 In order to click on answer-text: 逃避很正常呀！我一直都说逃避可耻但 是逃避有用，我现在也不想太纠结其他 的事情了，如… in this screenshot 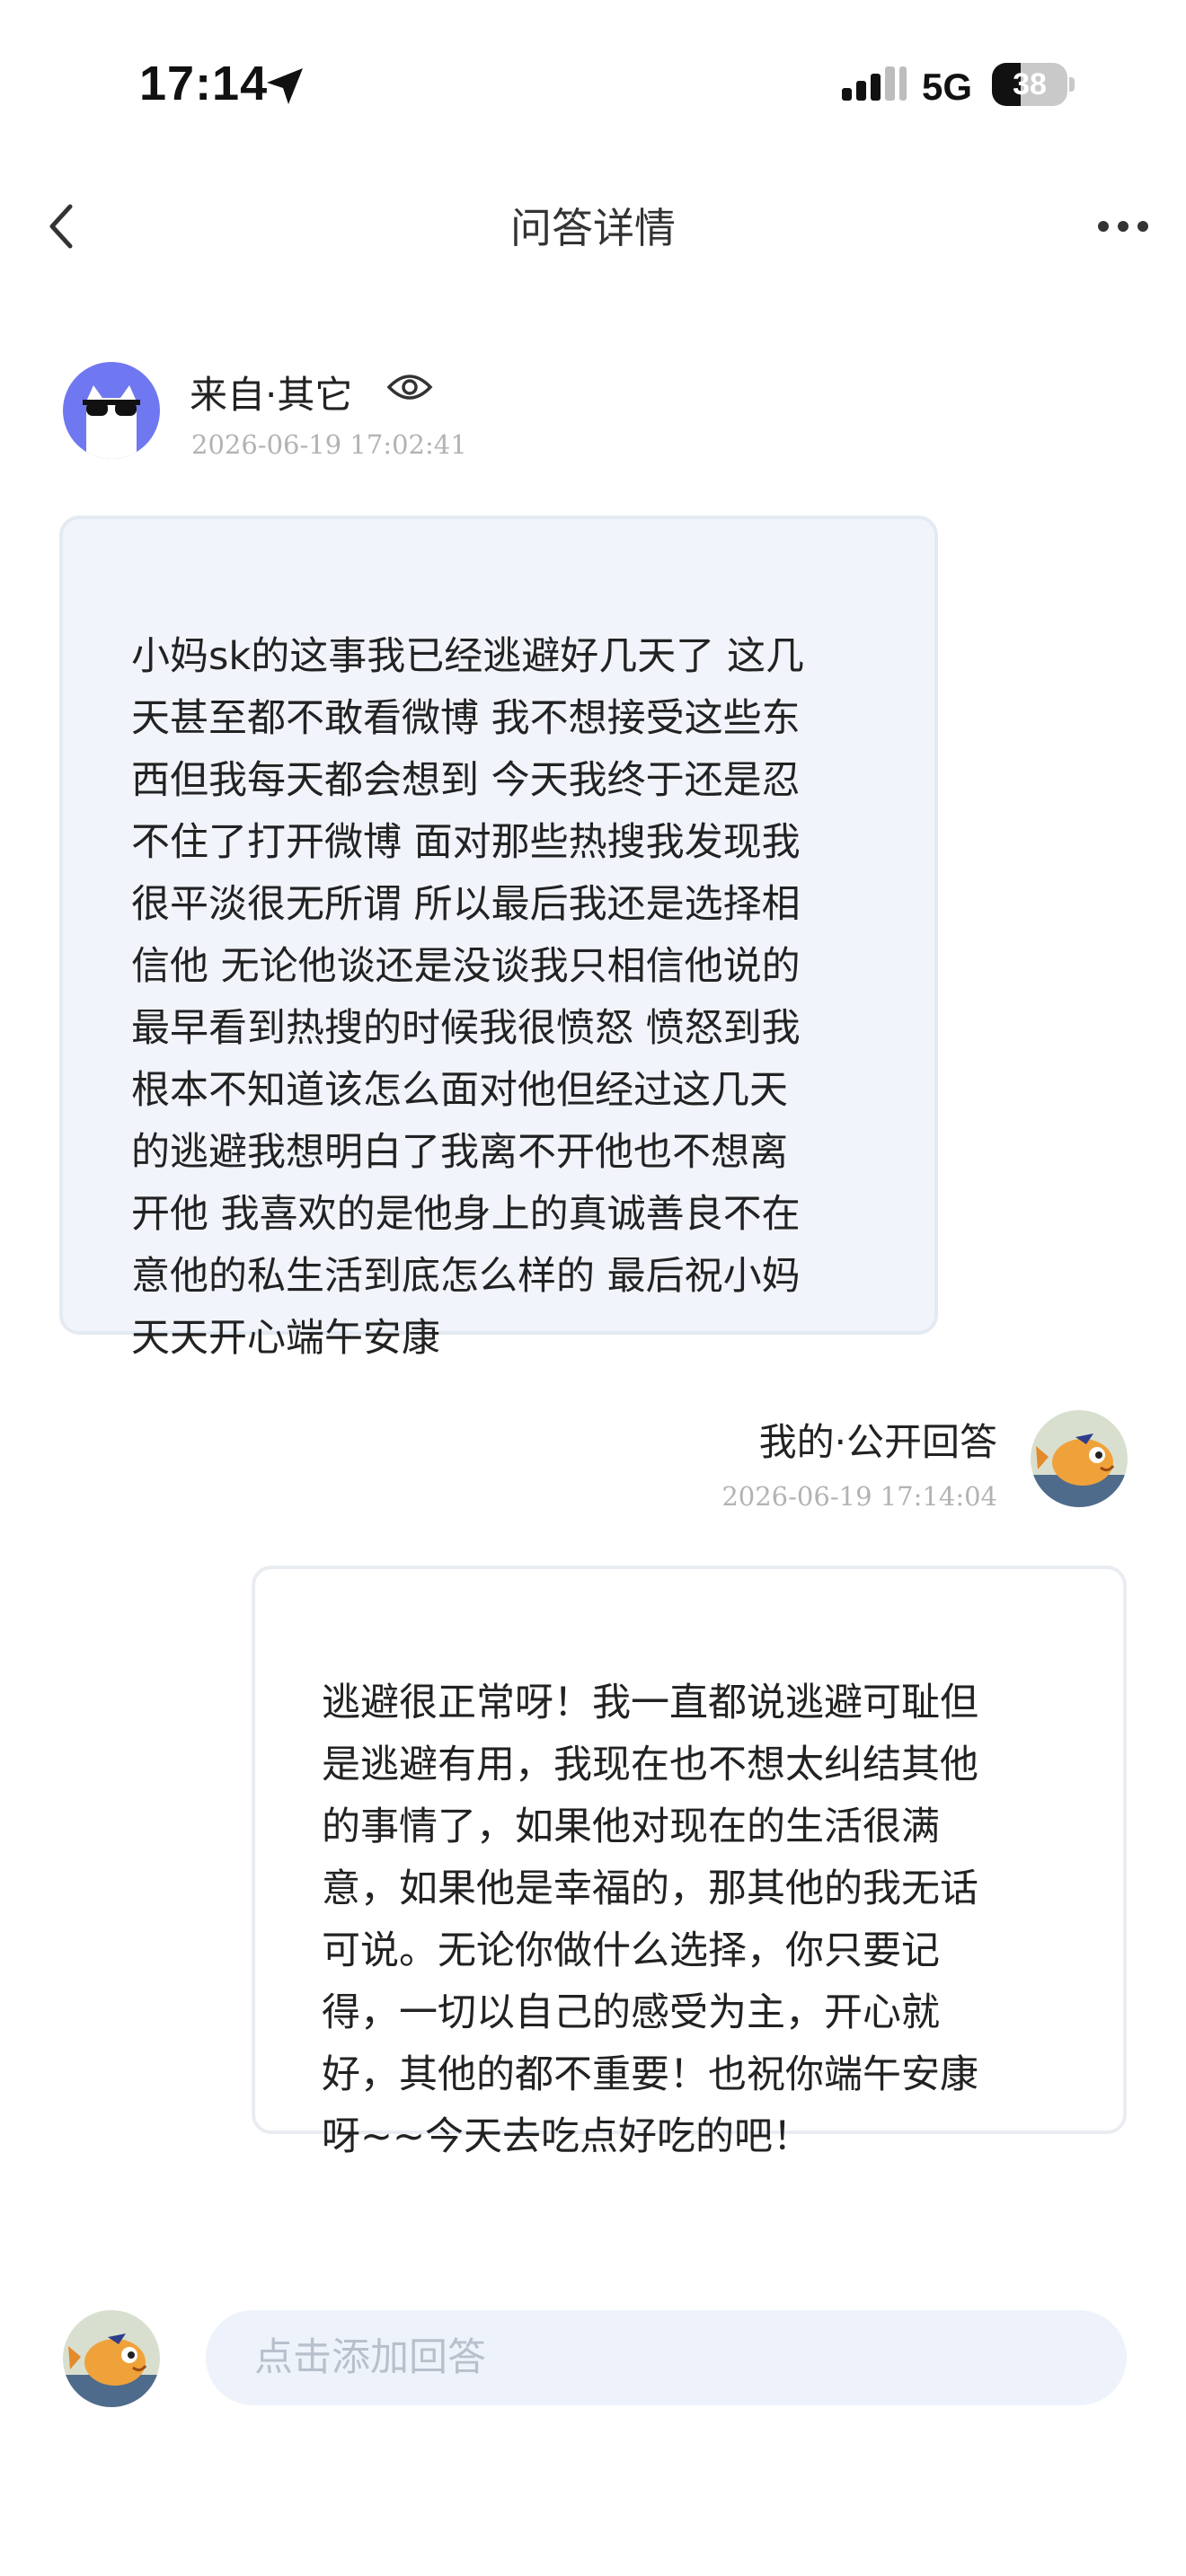, I will do `click(695, 1920)`.